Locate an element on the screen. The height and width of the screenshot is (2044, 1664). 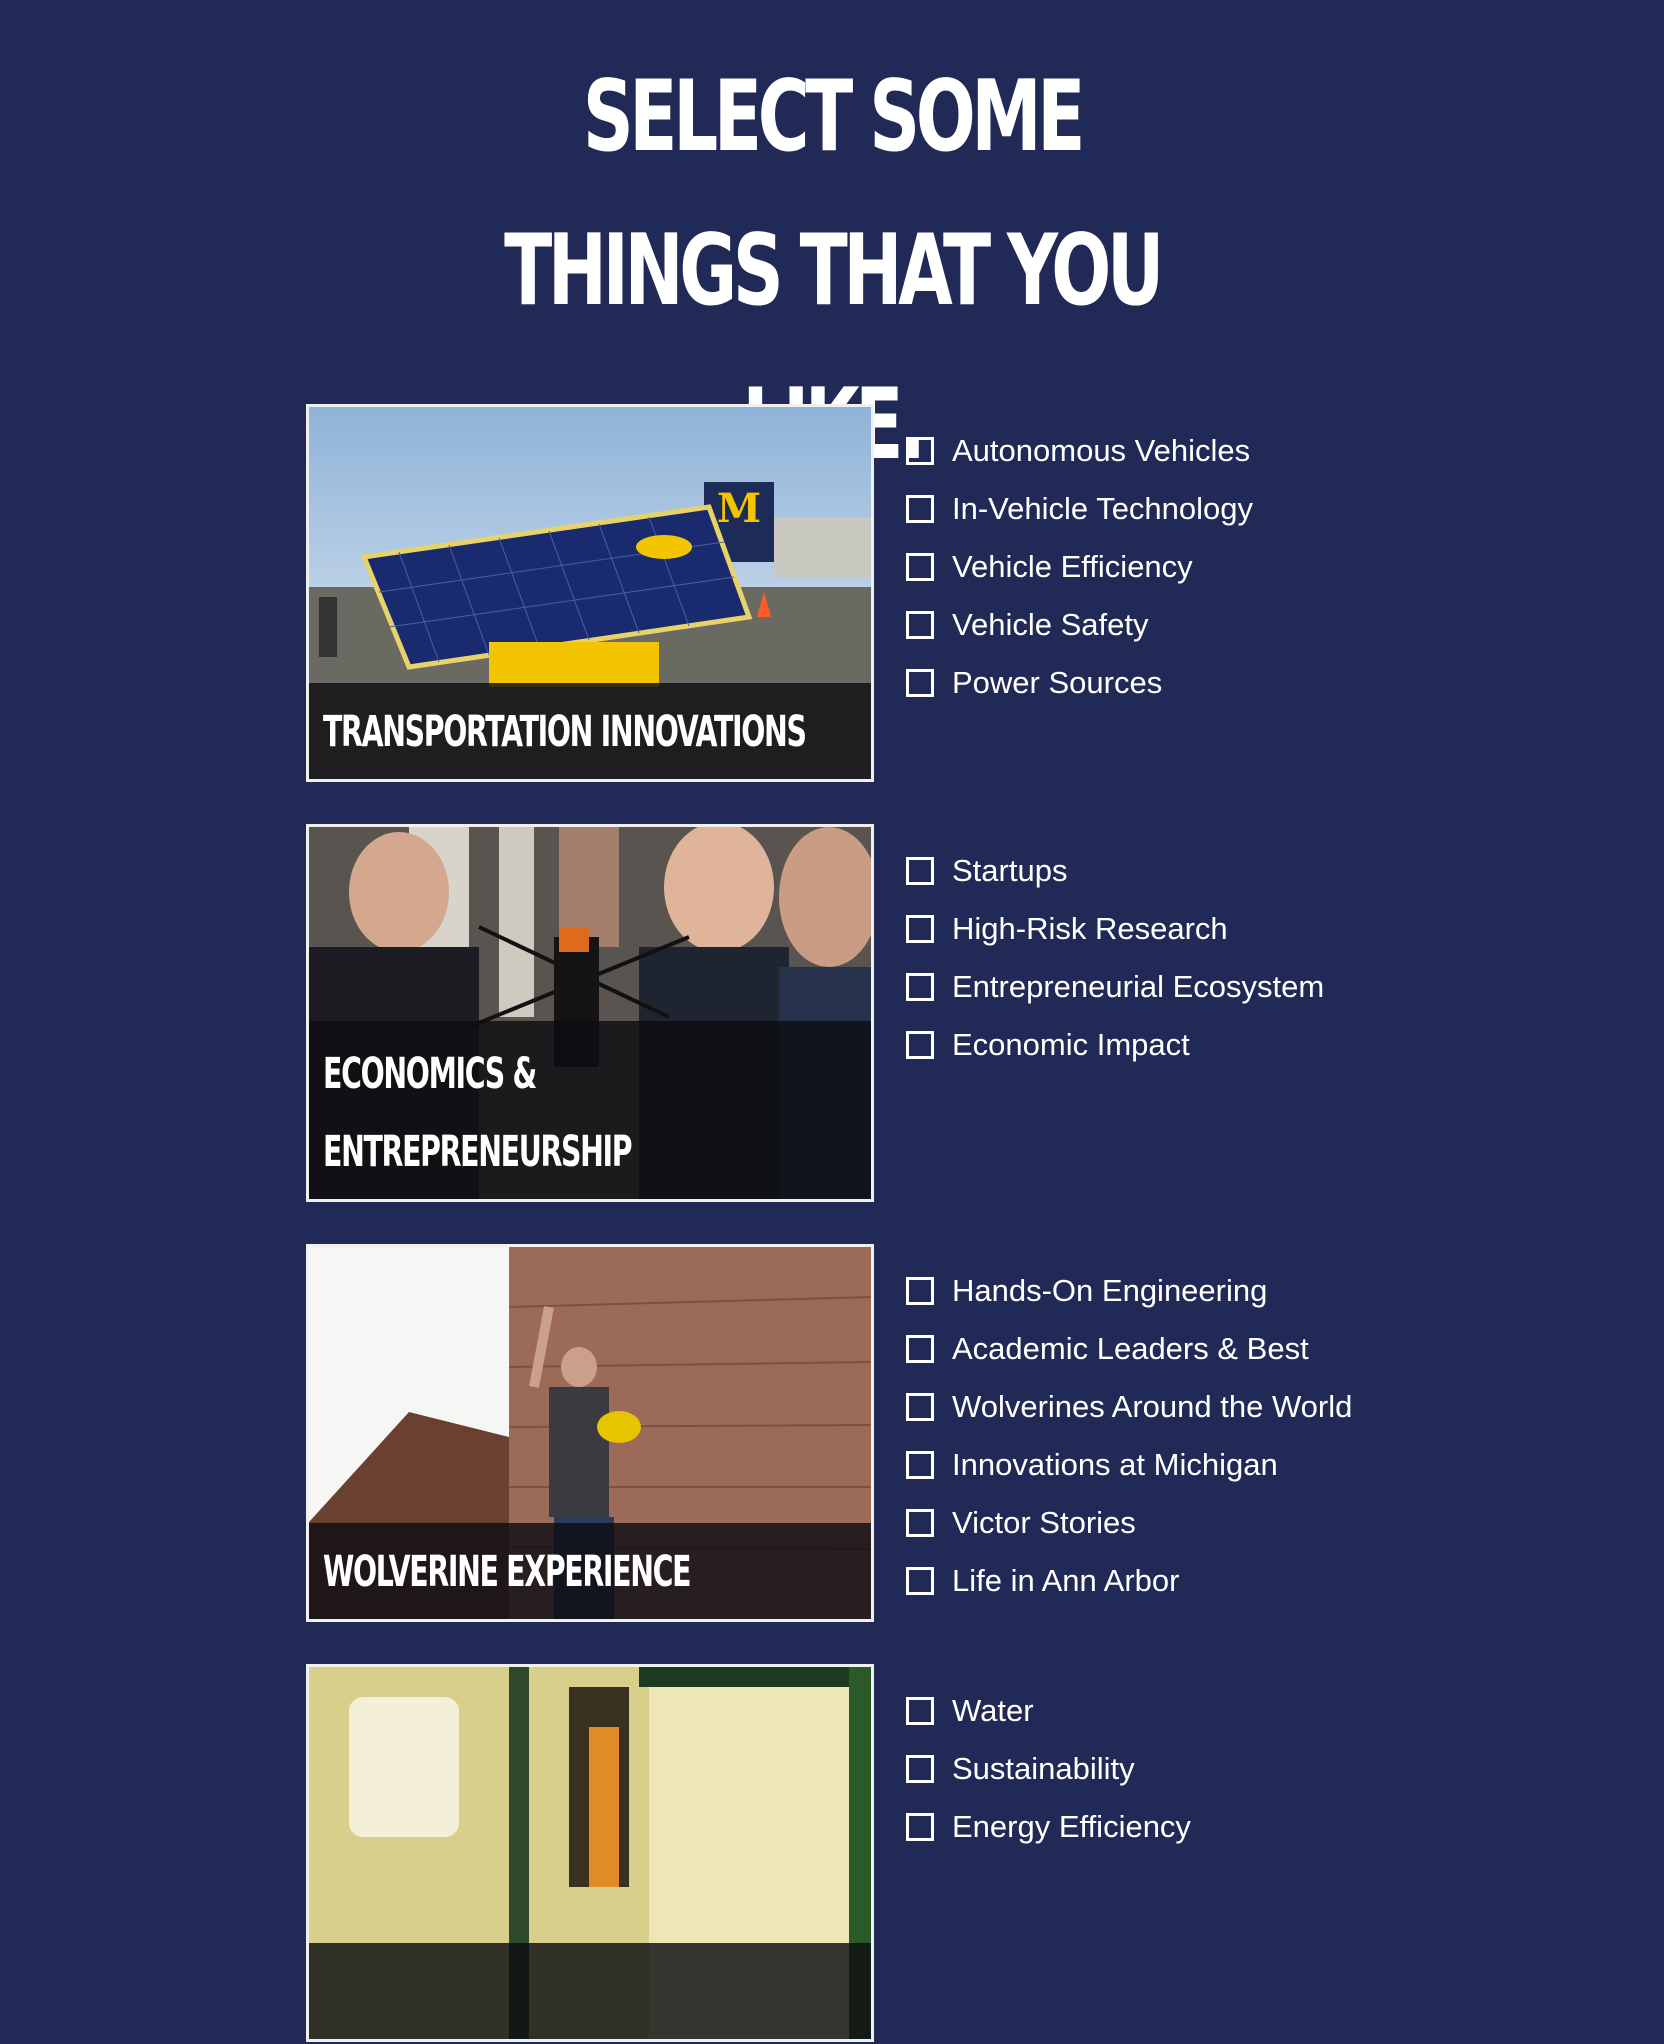
option-label: Hands-On Engineering is located at coordinates (1110, 1290).